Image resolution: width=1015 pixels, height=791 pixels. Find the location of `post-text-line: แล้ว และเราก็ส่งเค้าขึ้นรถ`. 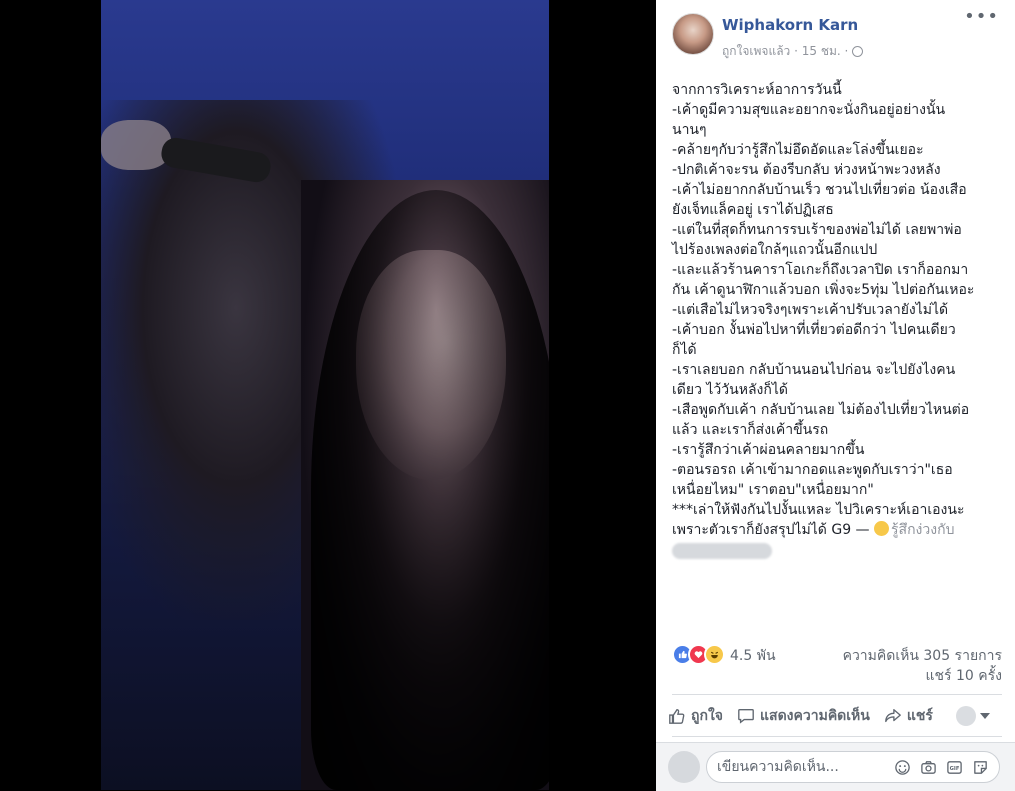

post-text-line: แล้ว และเราก็ส่งเค้าขึ้นรถ is located at coordinates (750, 430).